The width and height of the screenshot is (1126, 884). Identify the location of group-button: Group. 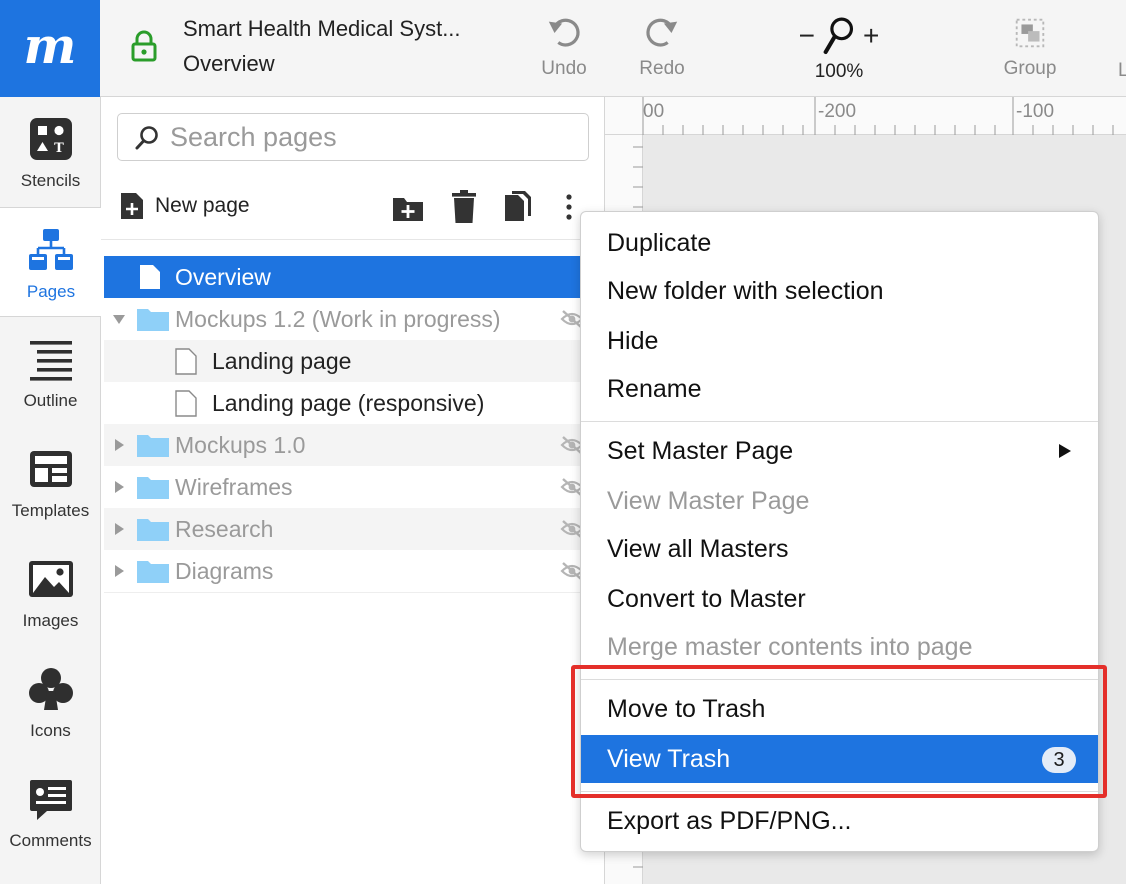
(1030, 47).